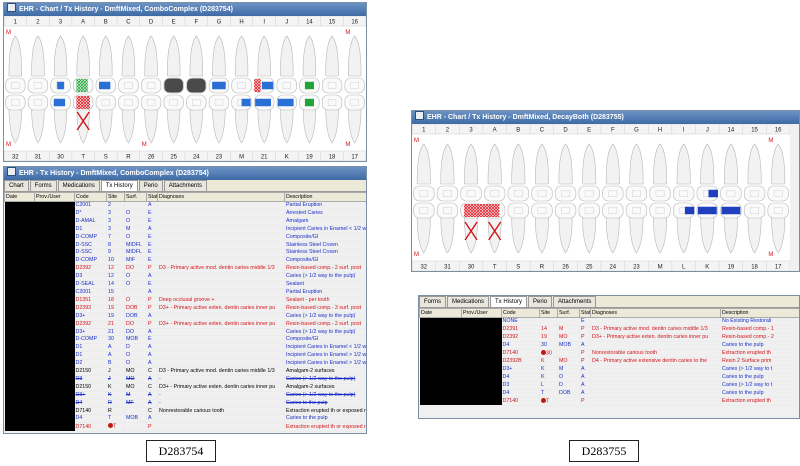 The width and height of the screenshot is (800, 466). I want to click on cell-surf: M, so click(135, 229).